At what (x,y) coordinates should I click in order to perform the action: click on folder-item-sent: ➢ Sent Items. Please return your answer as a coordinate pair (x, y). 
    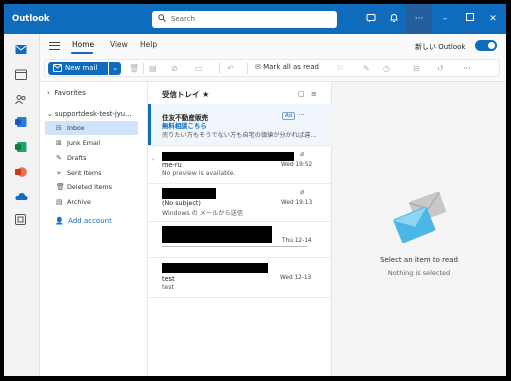
    Looking at the image, I should click on (91, 173).